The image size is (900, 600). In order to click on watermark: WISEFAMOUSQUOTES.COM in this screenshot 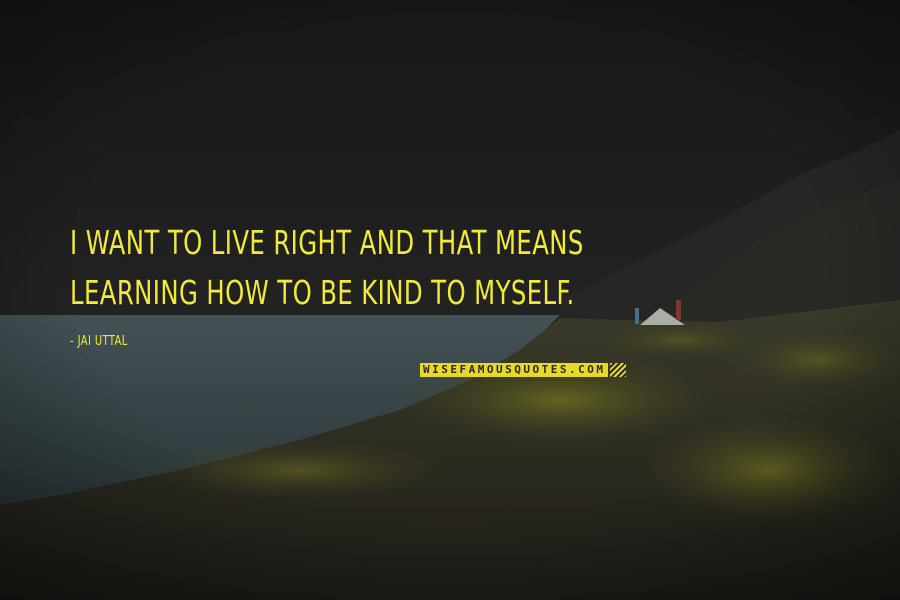, I will do `click(523, 370)`.